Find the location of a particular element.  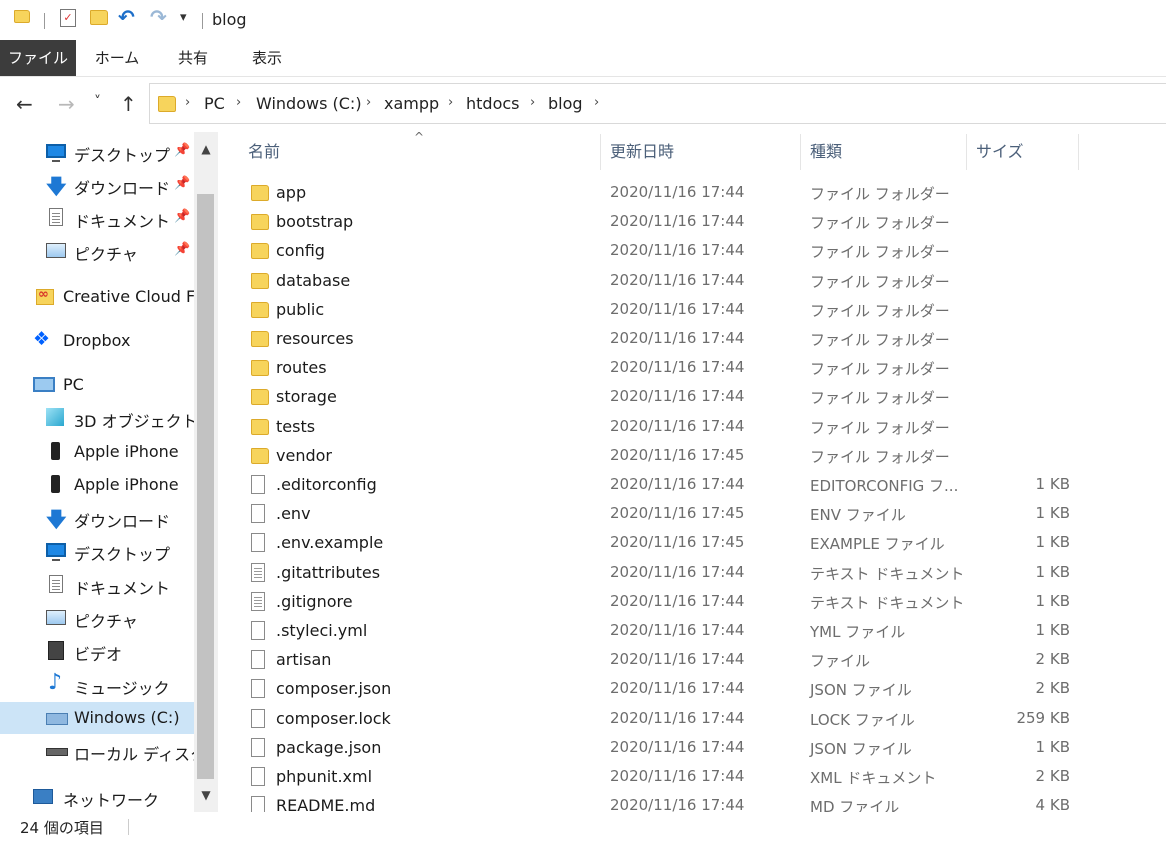

file-row: bootstrap 2020/11/16 17:44 ファイル フォルダー is located at coordinates (692, 221).